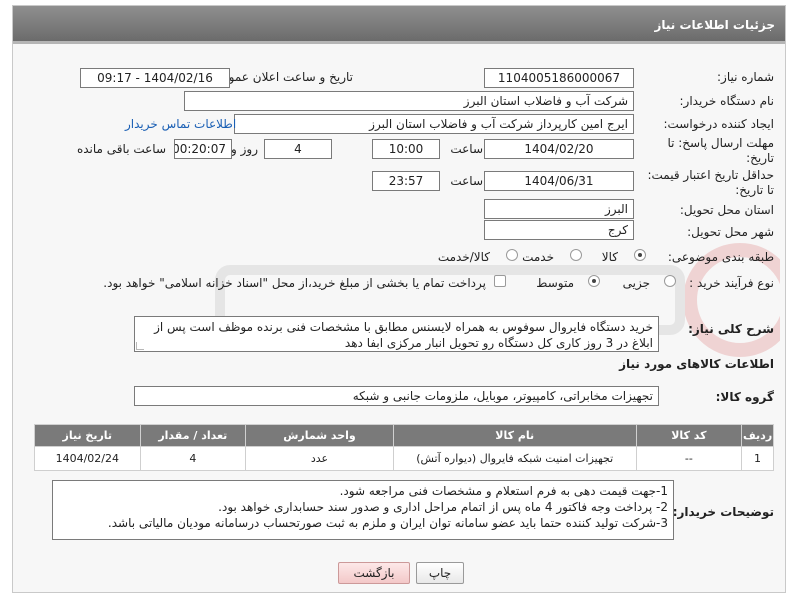  Describe the element at coordinates (710, 183) in the screenshot. I see `price-validity-label: حداقل تاریخ اعتبار قیمت: تا تاریخ:` at that location.